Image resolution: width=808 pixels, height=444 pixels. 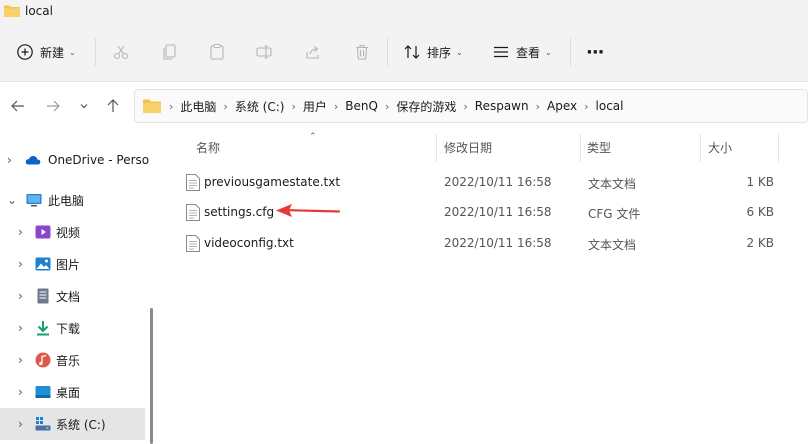 What do you see at coordinates (760, 212) in the screenshot?
I see `file-size: 6 KB` at bounding box center [760, 212].